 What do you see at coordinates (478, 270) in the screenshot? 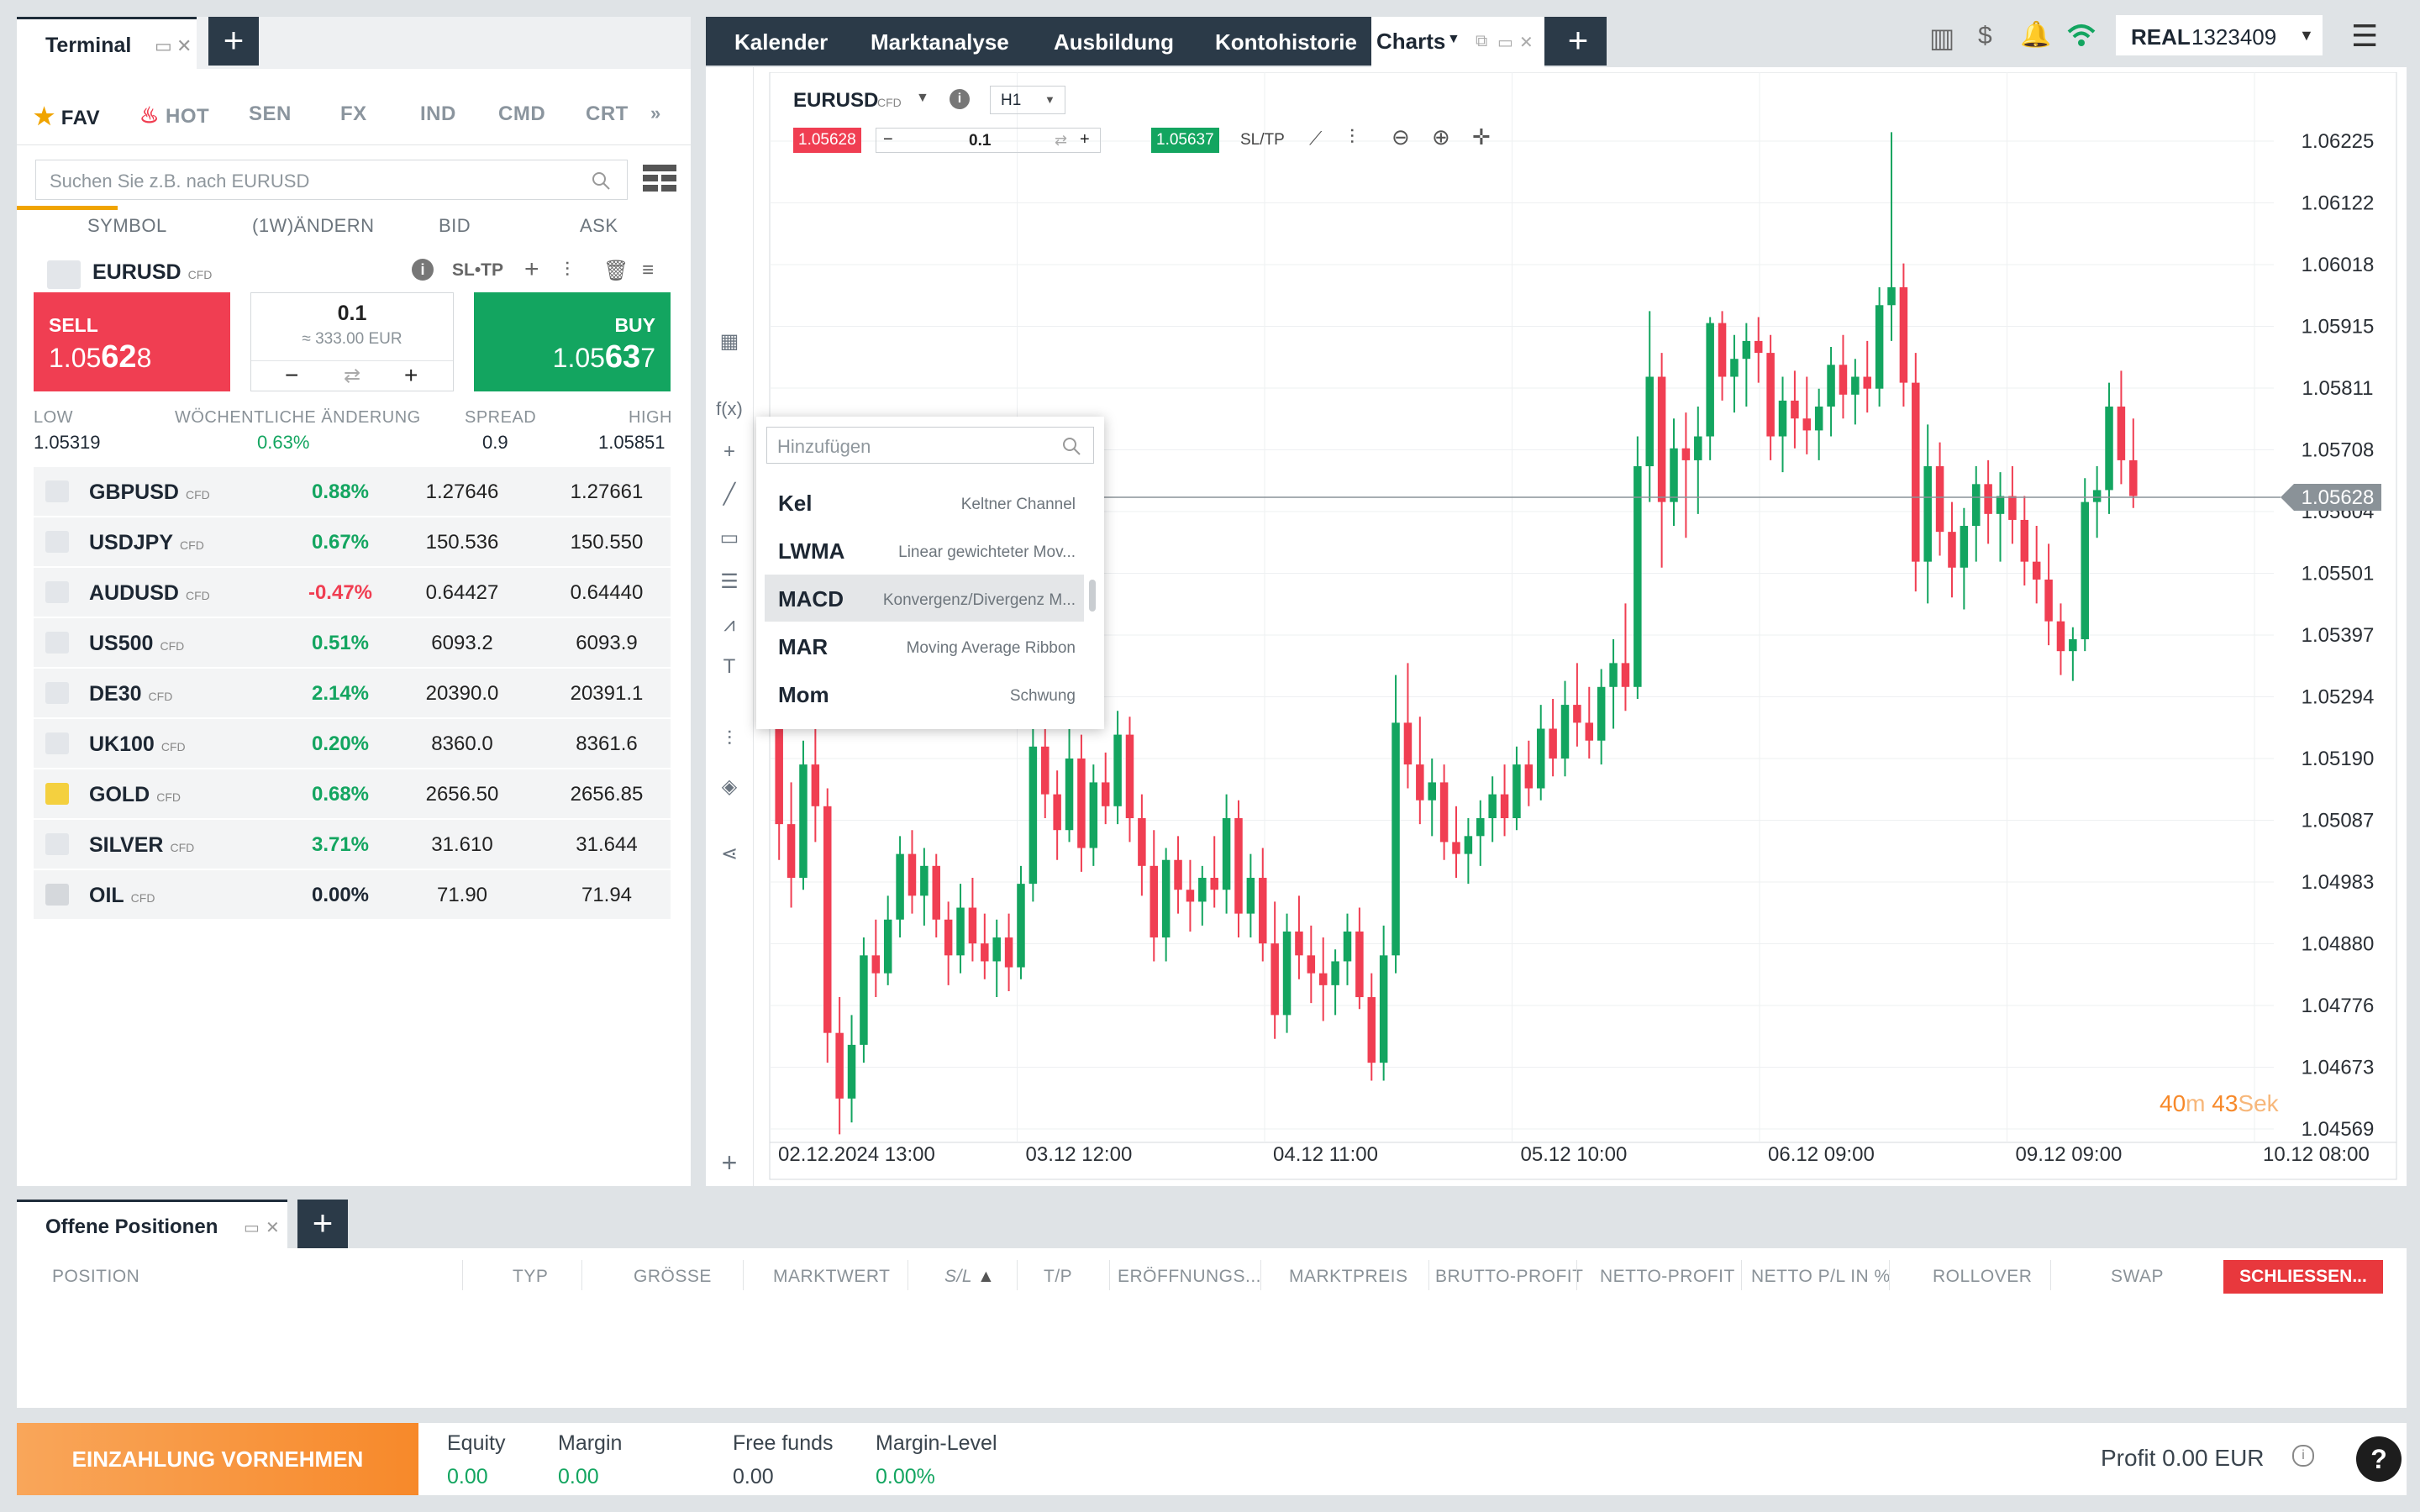
I see `sltp-button: SL•TP` at bounding box center [478, 270].